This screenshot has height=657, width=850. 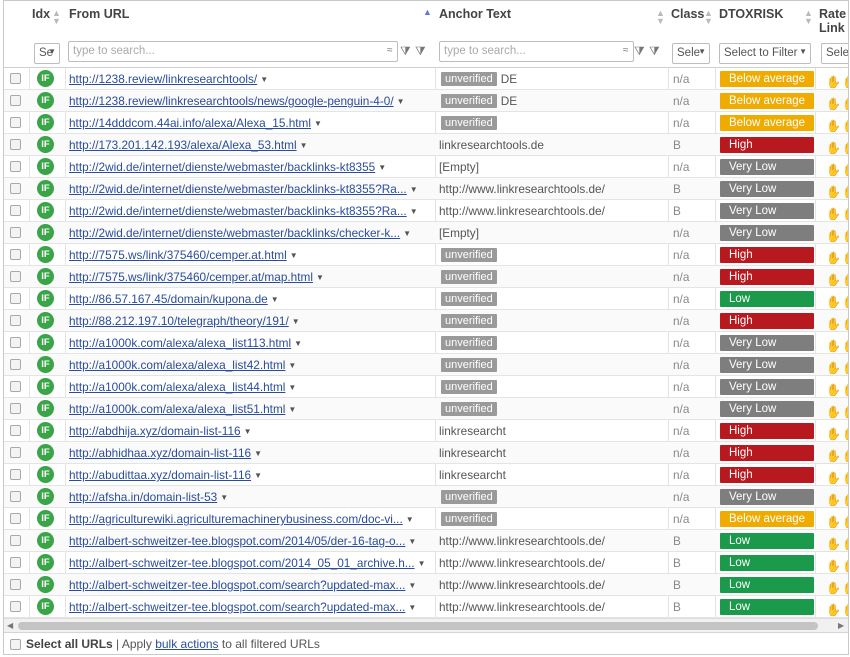 What do you see at coordinates (10, 625) in the screenshot?
I see `scroll-left-icon: ◀` at bounding box center [10, 625].